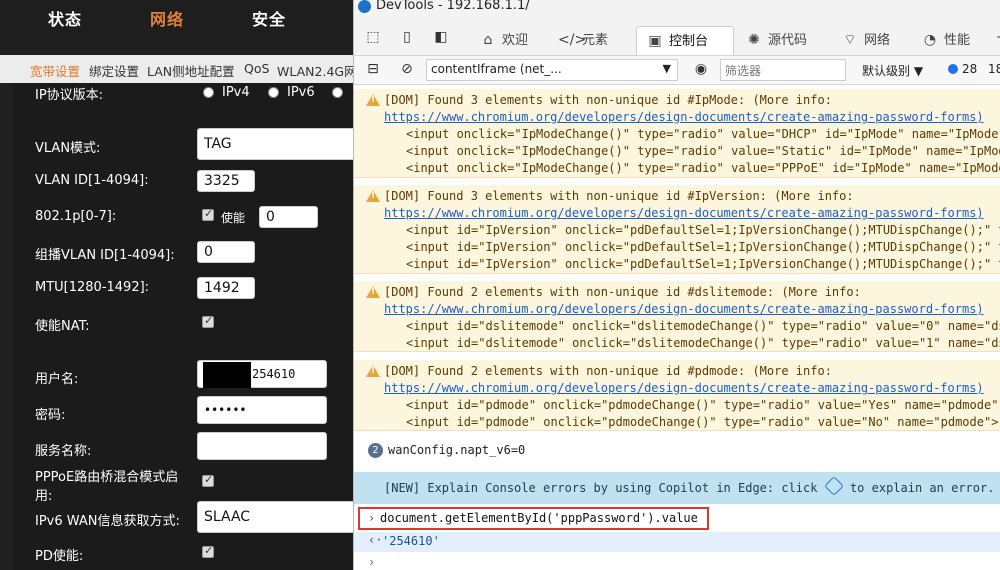 The width and height of the screenshot is (1000, 570). What do you see at coordinates (337, 92) in the screenshot?
I see `ipv4v6-radio` at bounding box center [337, 92].